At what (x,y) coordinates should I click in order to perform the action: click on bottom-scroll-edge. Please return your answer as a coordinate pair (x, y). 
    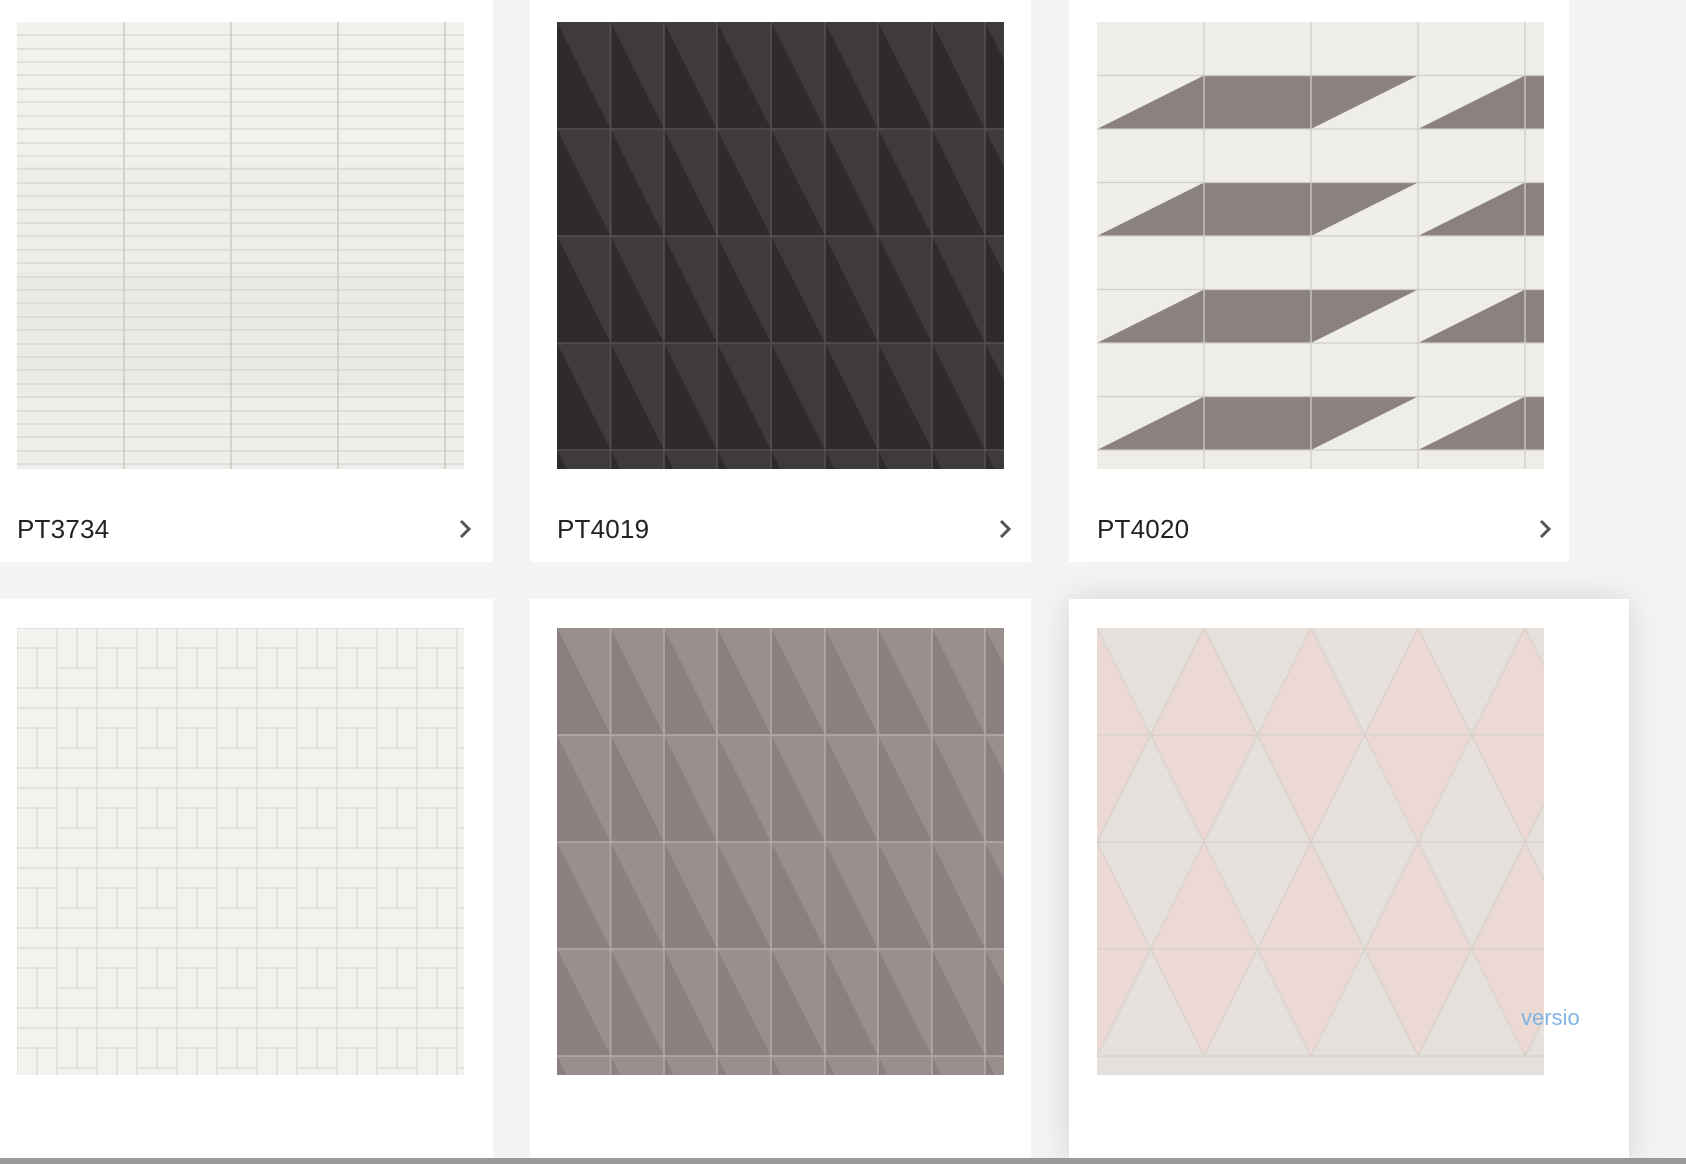
    Looking at the image, I should click on (843, 1161).